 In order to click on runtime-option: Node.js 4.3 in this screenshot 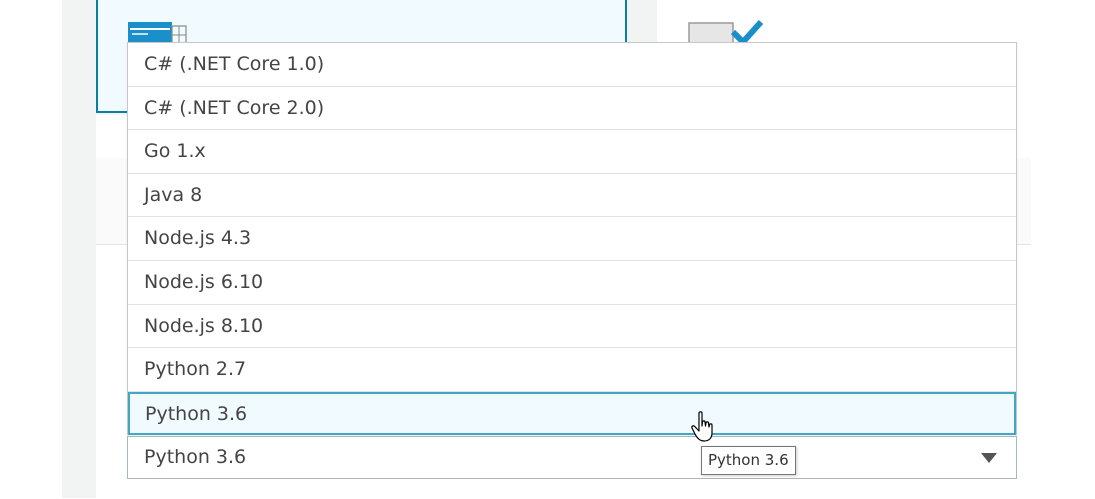, I will do `click(572, 239)`.